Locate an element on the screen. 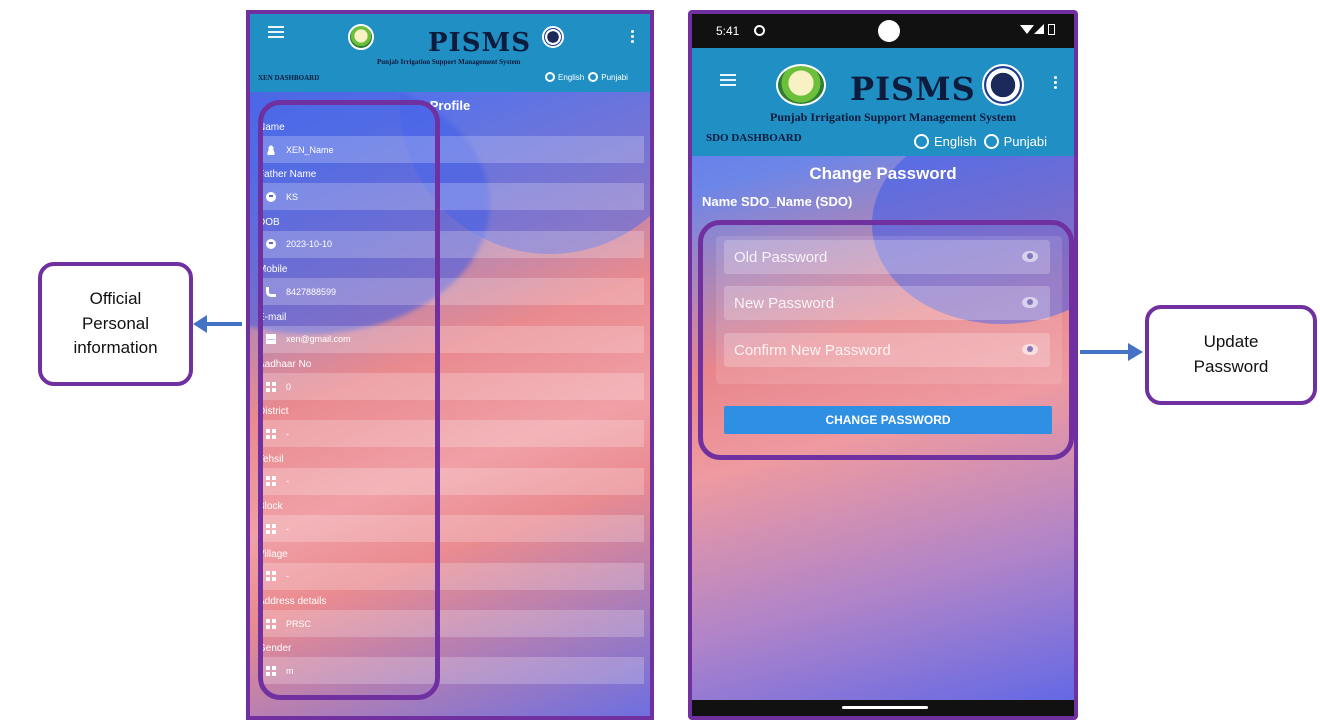 This screenshot has width=1320, height=720. new-password-placeholder: New Password is located at coordinates (784, 303).